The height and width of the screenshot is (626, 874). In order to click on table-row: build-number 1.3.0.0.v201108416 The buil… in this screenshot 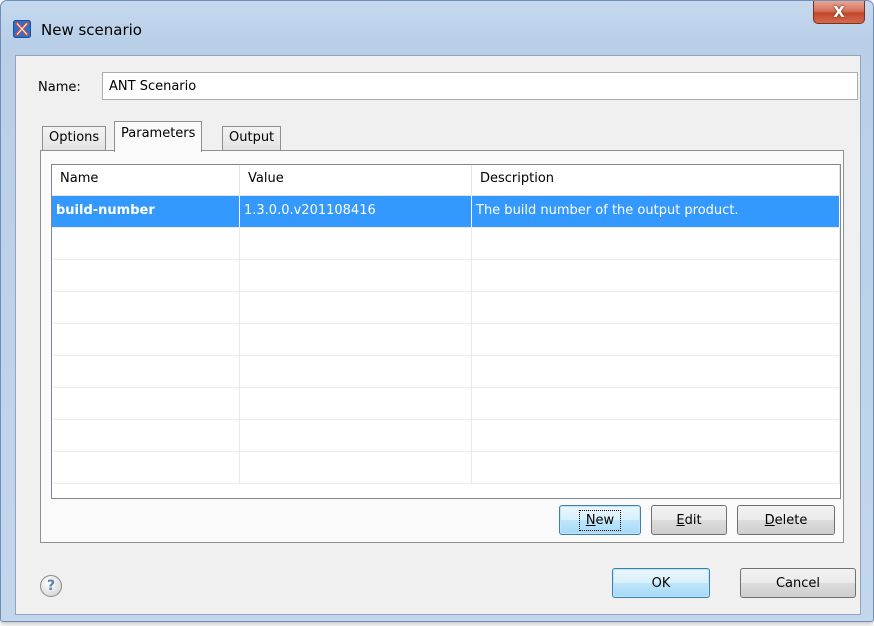, I will do `click(446, 212)`.